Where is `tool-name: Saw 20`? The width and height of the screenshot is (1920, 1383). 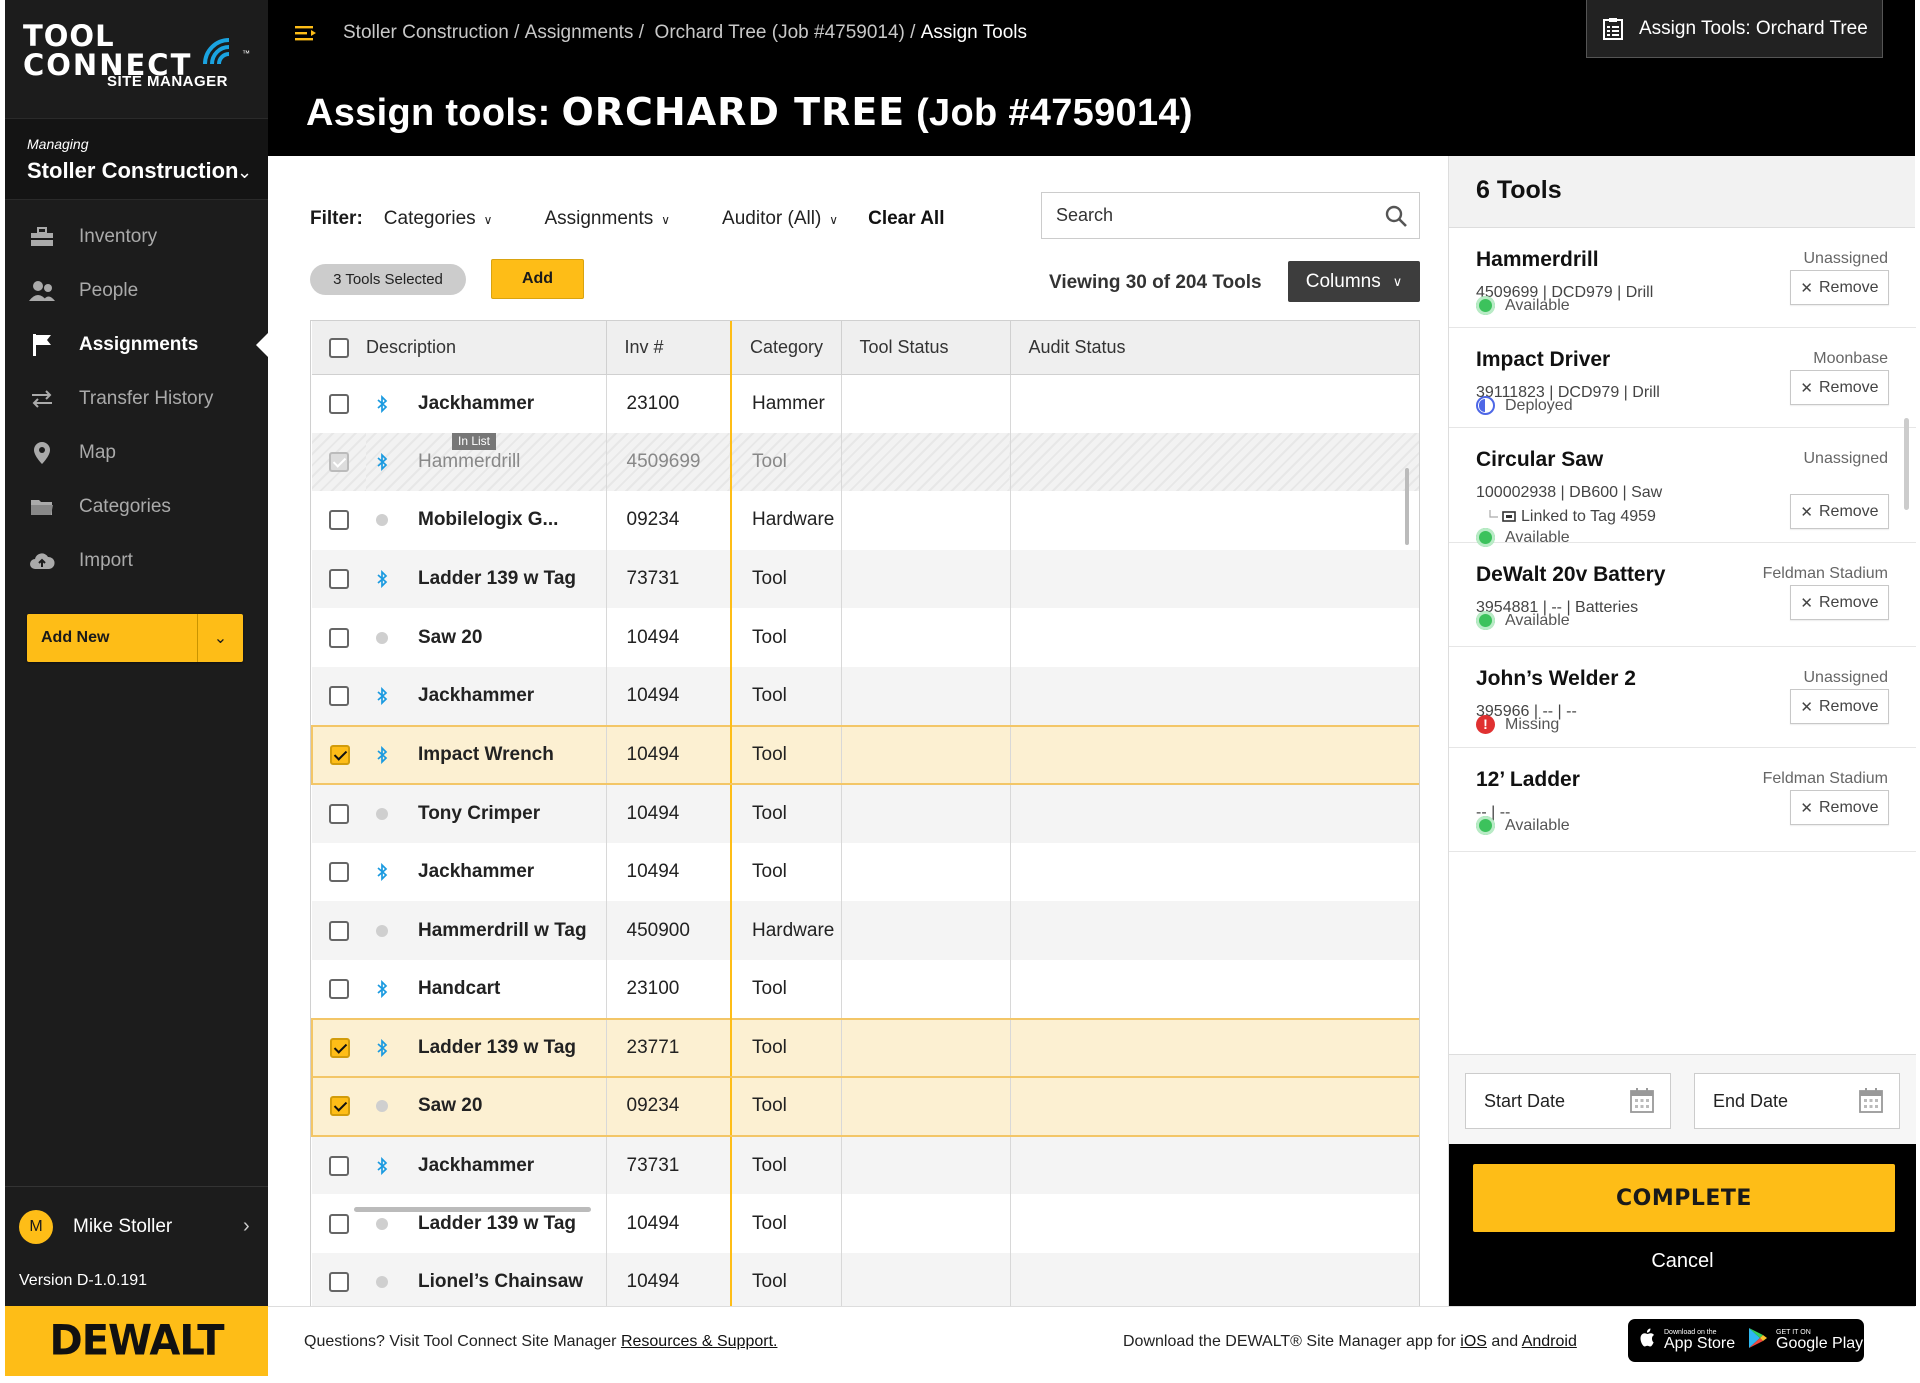 tool-name: Saw 20 is located at coordinates (450, 1106).